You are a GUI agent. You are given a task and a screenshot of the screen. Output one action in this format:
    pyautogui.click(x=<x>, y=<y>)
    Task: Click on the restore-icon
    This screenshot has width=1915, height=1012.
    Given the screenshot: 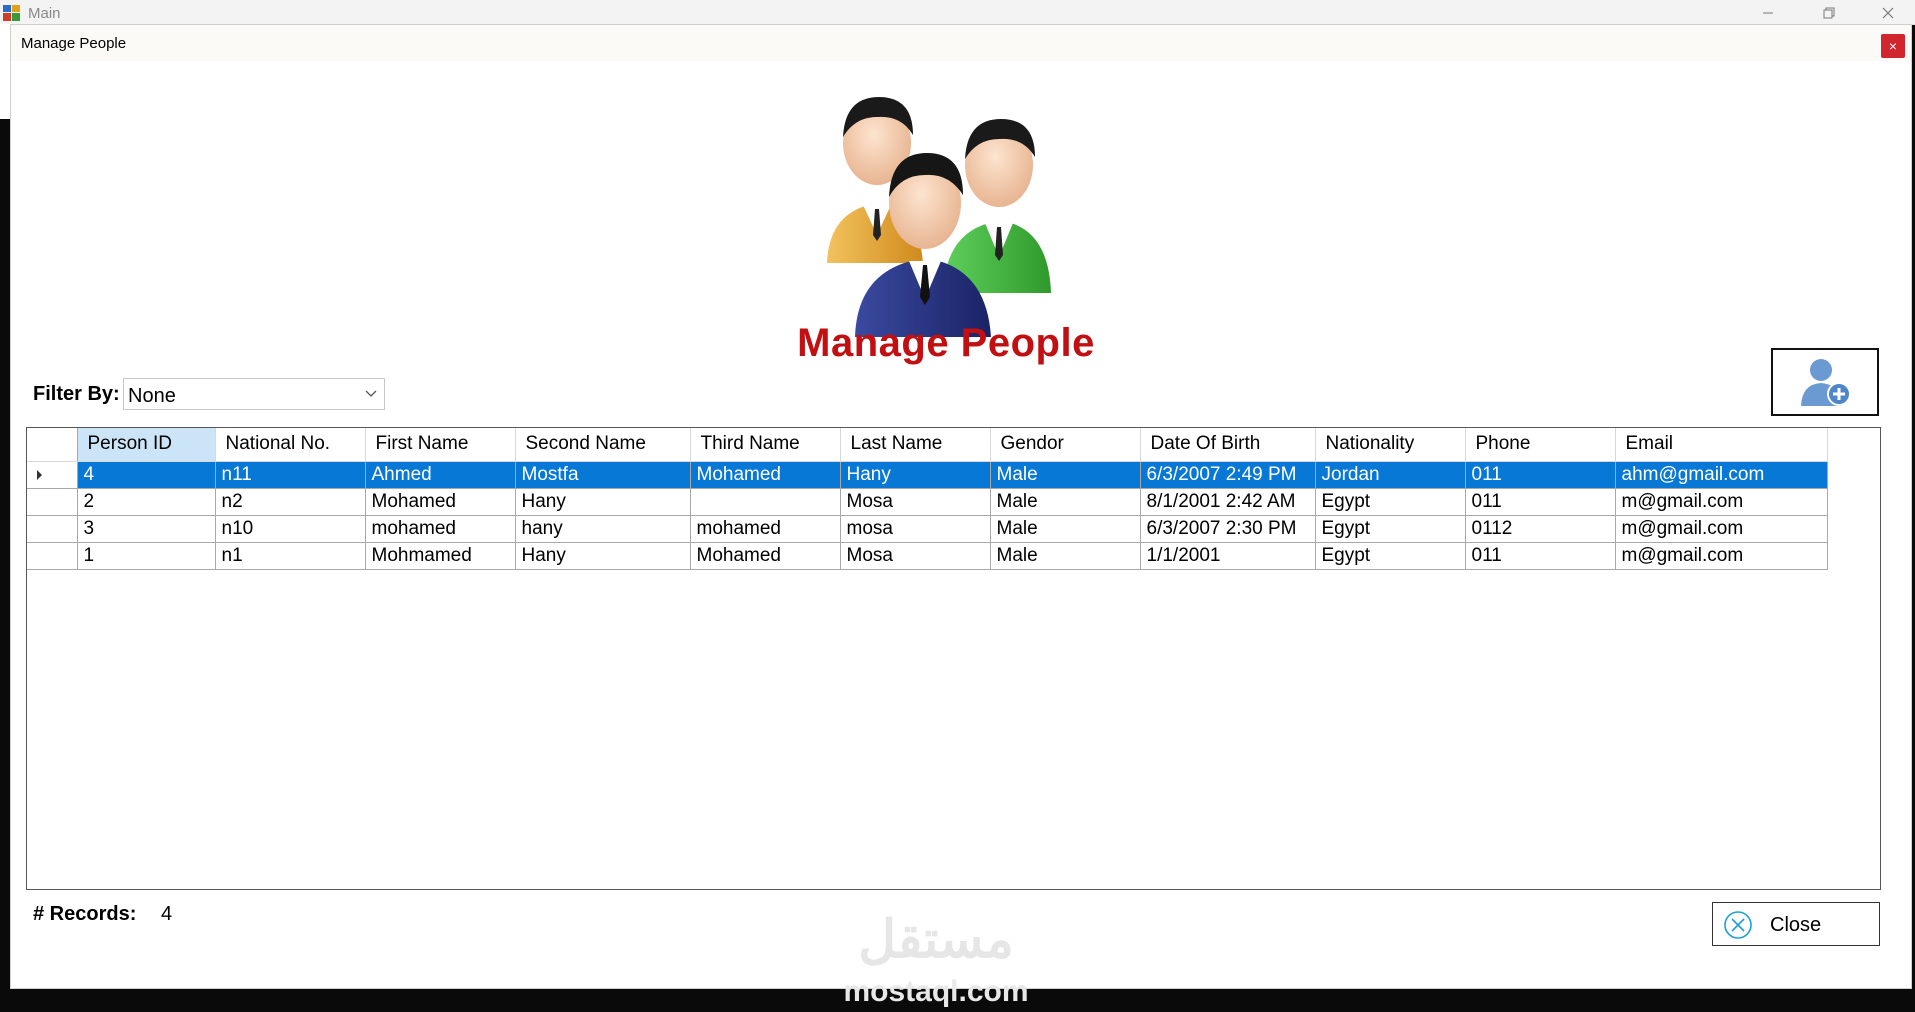 What is the action you would take?
    pyautogui.click(x=1829, y=13)
    